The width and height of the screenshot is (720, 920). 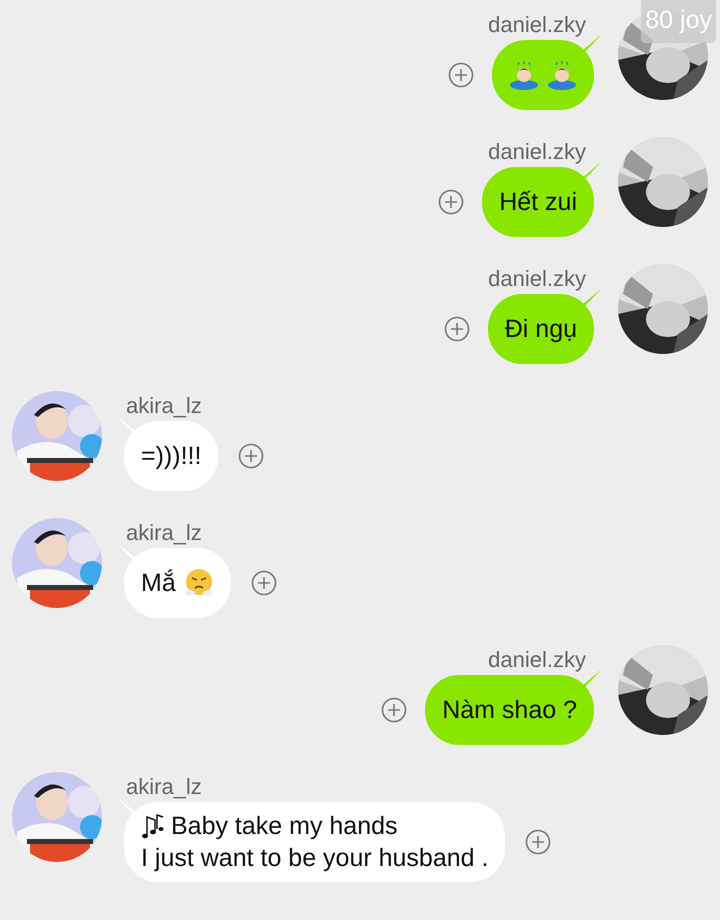 I want to click on message-text: Hết zui, so click(x=538, y=202).